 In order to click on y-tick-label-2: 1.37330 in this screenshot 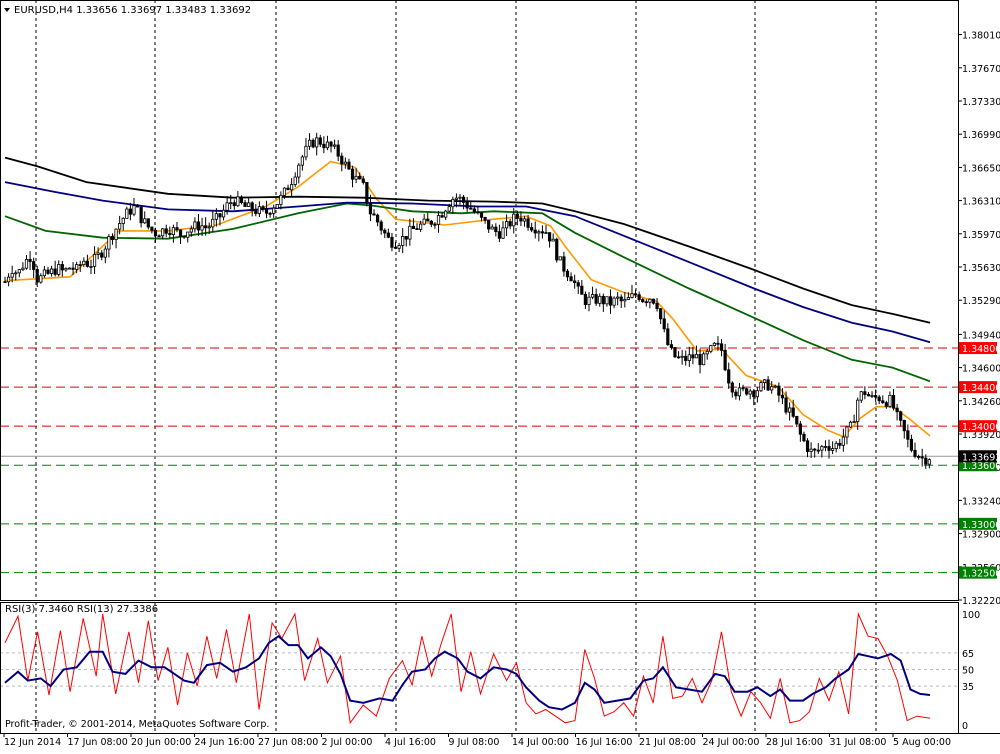, I will do `click(981, 102)`.